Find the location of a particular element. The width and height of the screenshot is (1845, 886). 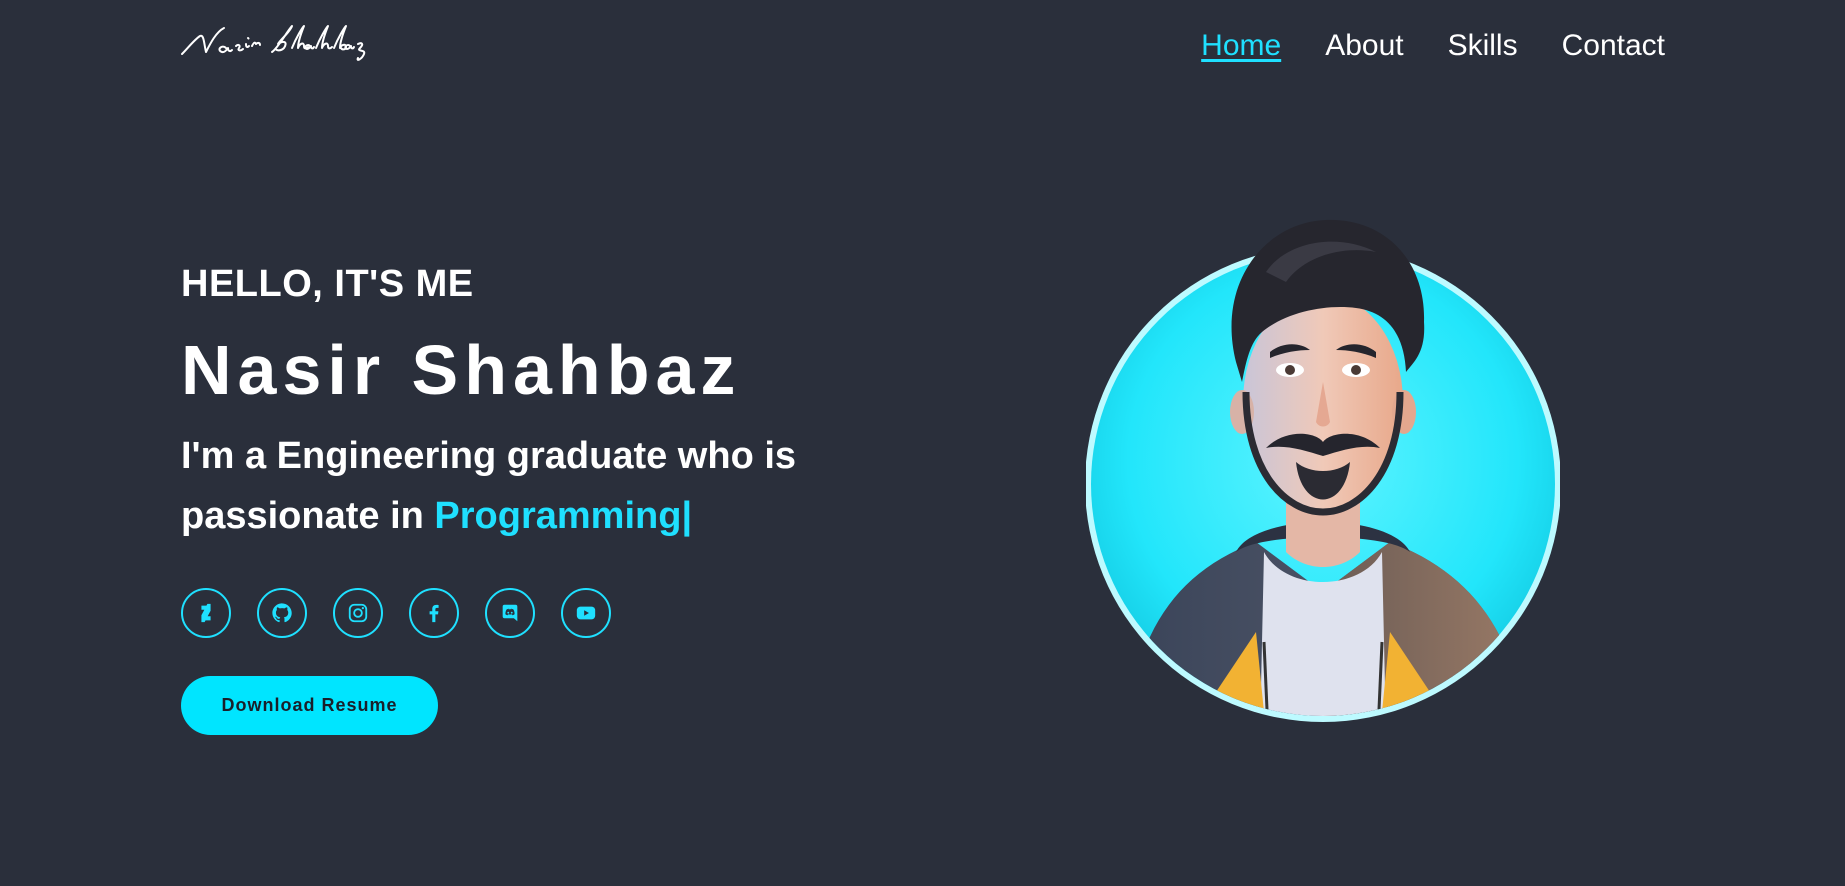

social-link-instagram is located at coordinates (358, 613).